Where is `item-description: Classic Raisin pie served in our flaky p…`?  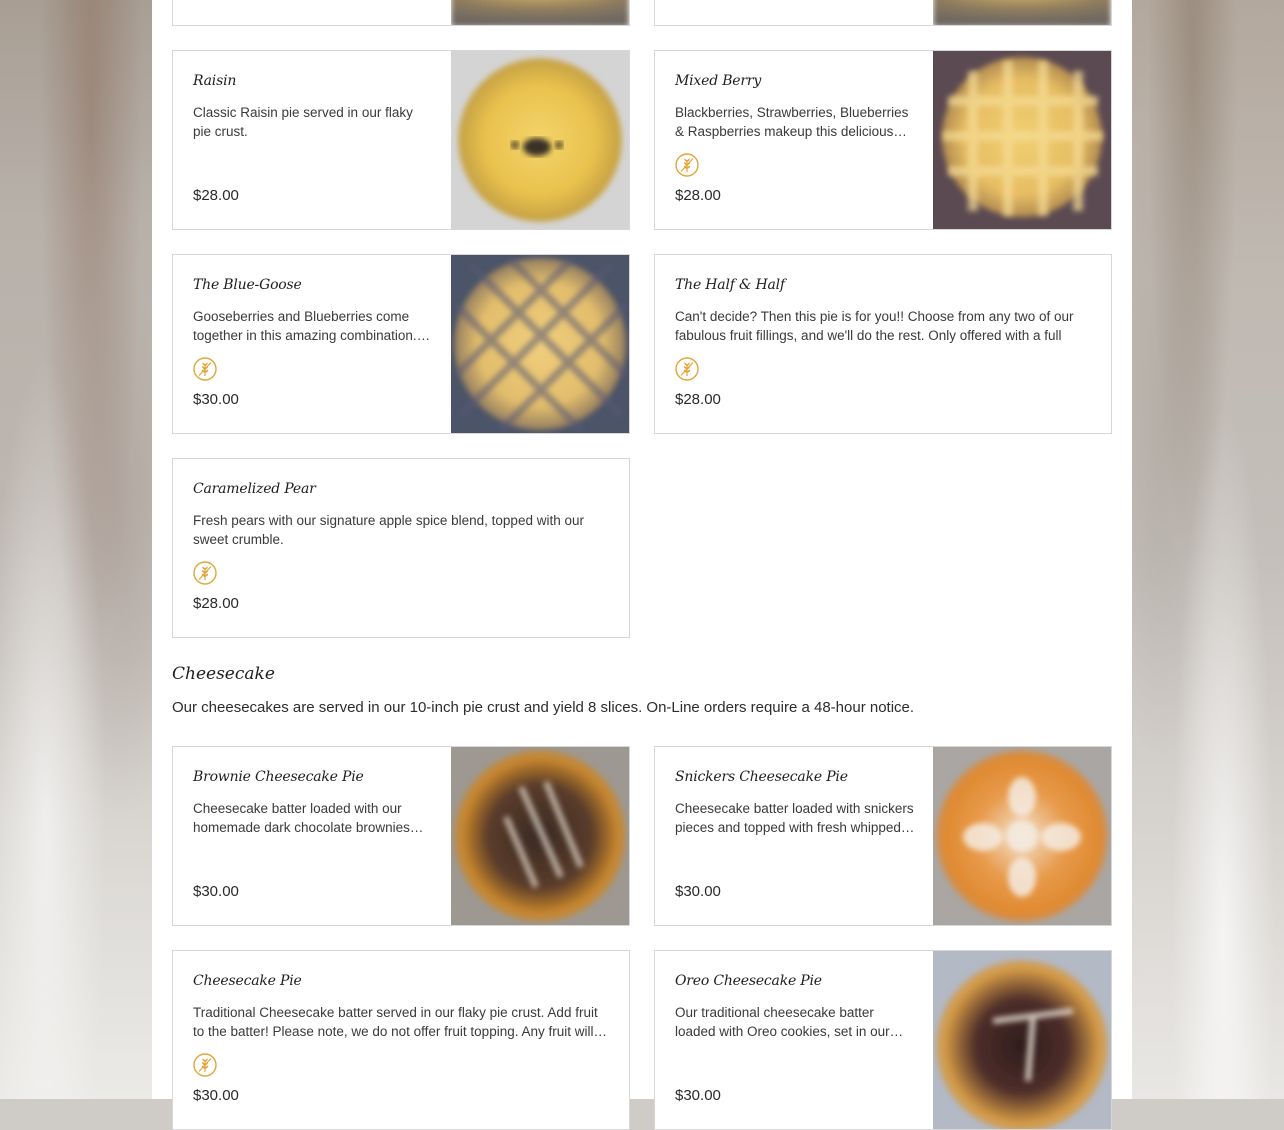 item-description: Classic Raisin pie served in our flaky p… is located at coordinates (303, 122).